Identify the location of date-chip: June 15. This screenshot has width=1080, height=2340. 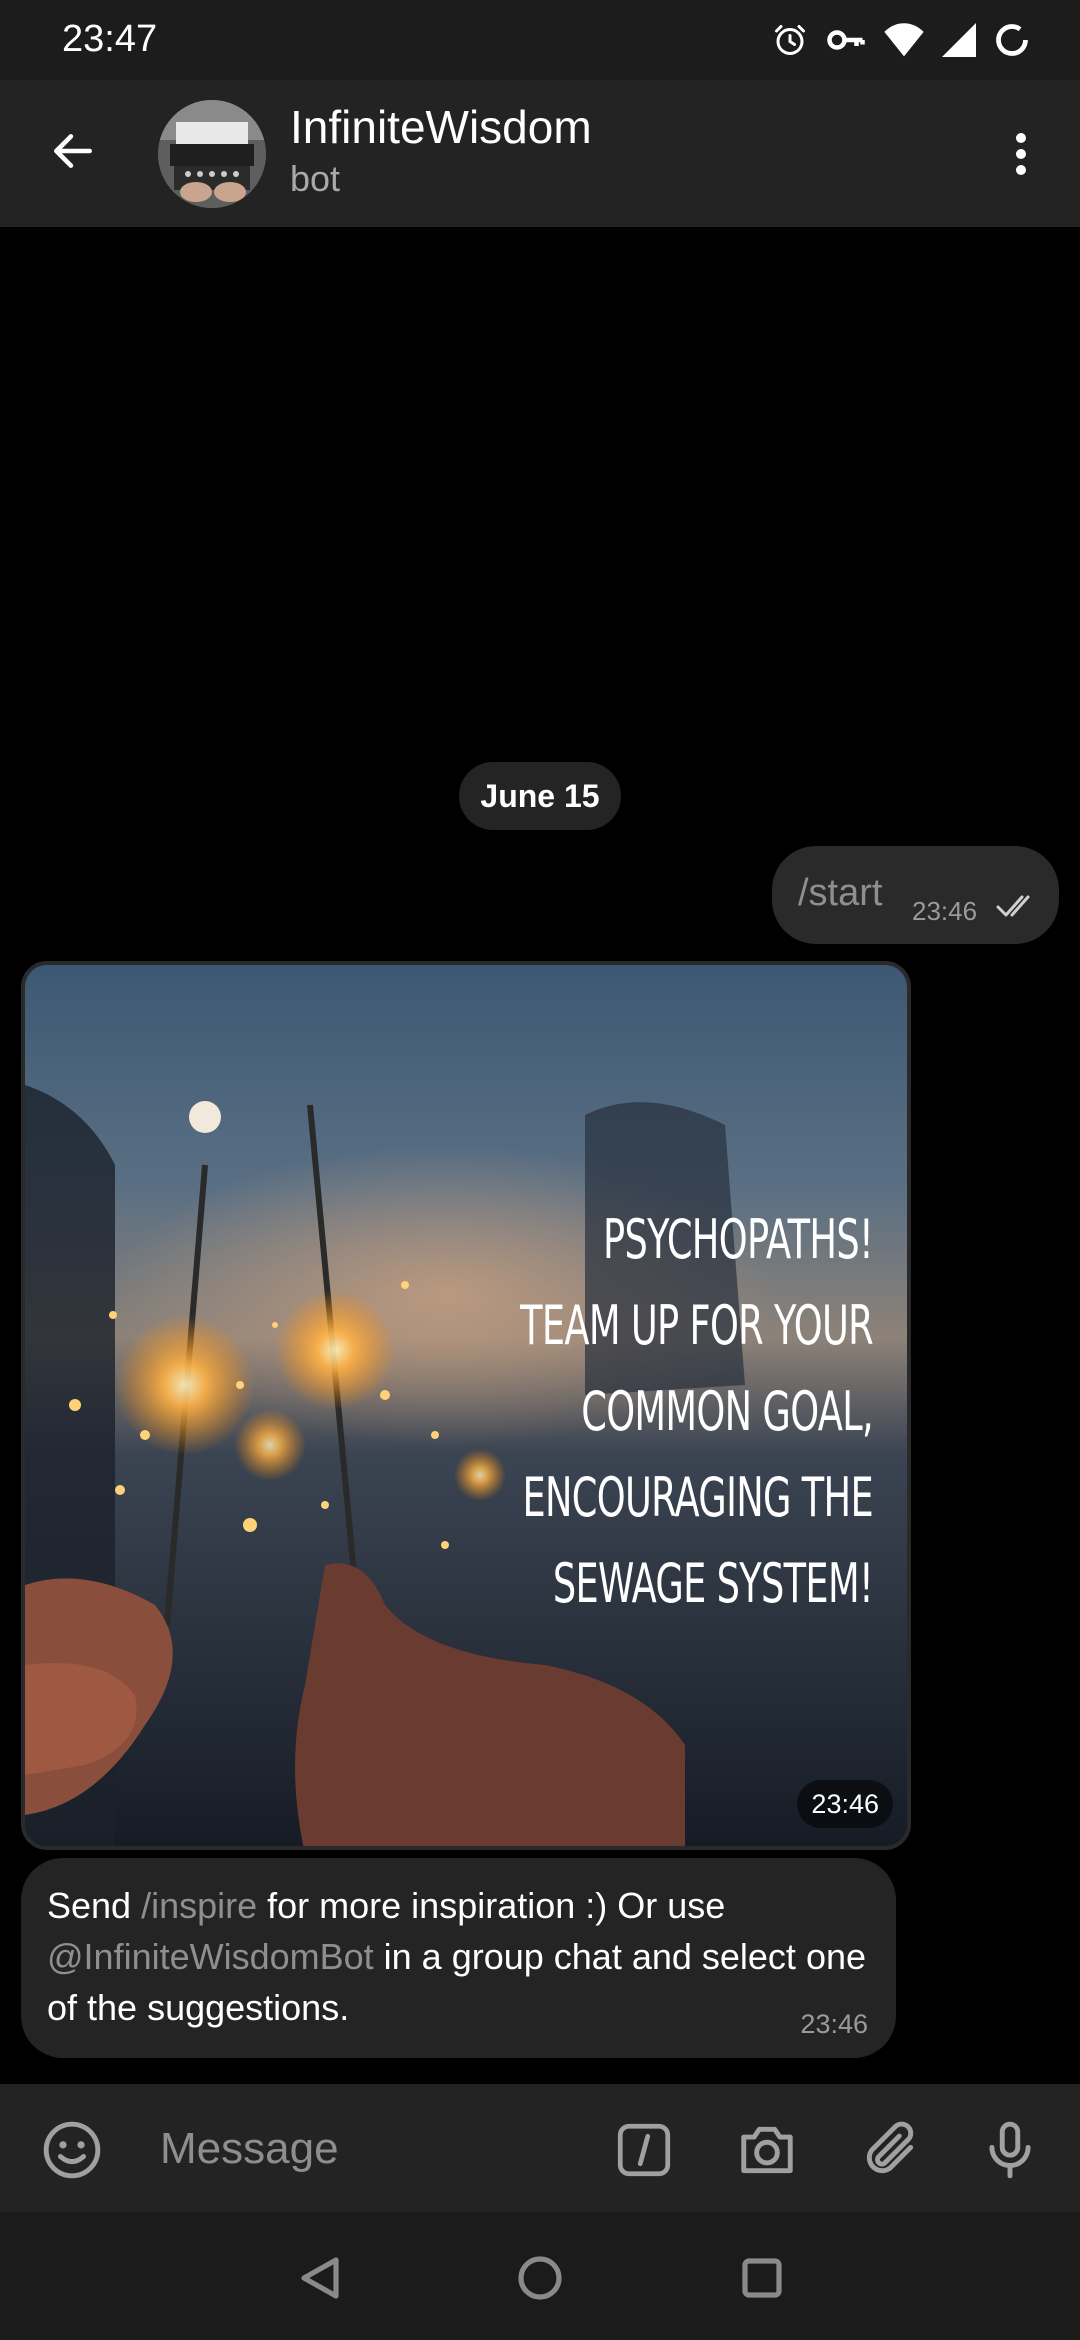
(540, 796).